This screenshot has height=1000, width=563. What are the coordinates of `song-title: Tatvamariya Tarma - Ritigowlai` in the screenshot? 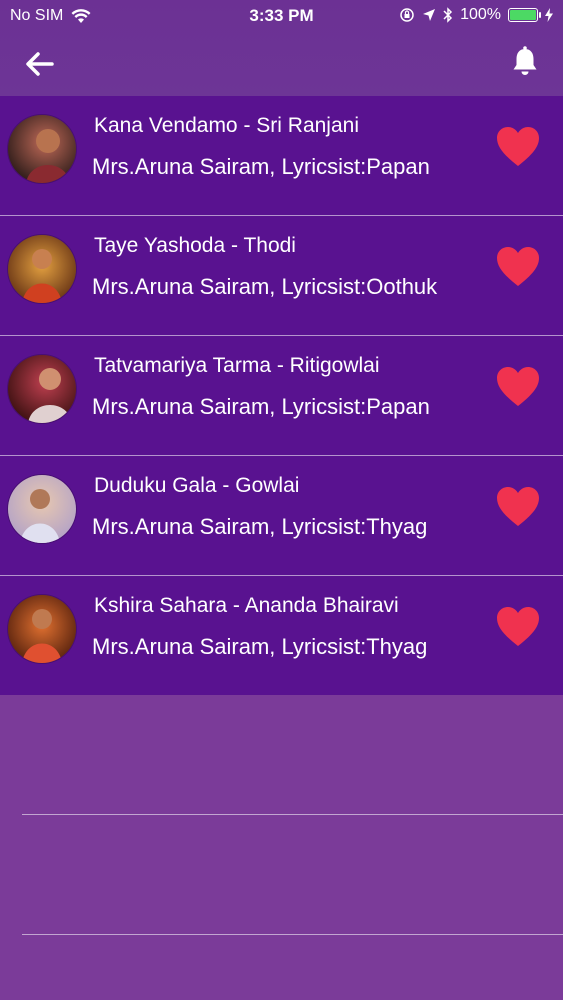 It's located at (237, 365).